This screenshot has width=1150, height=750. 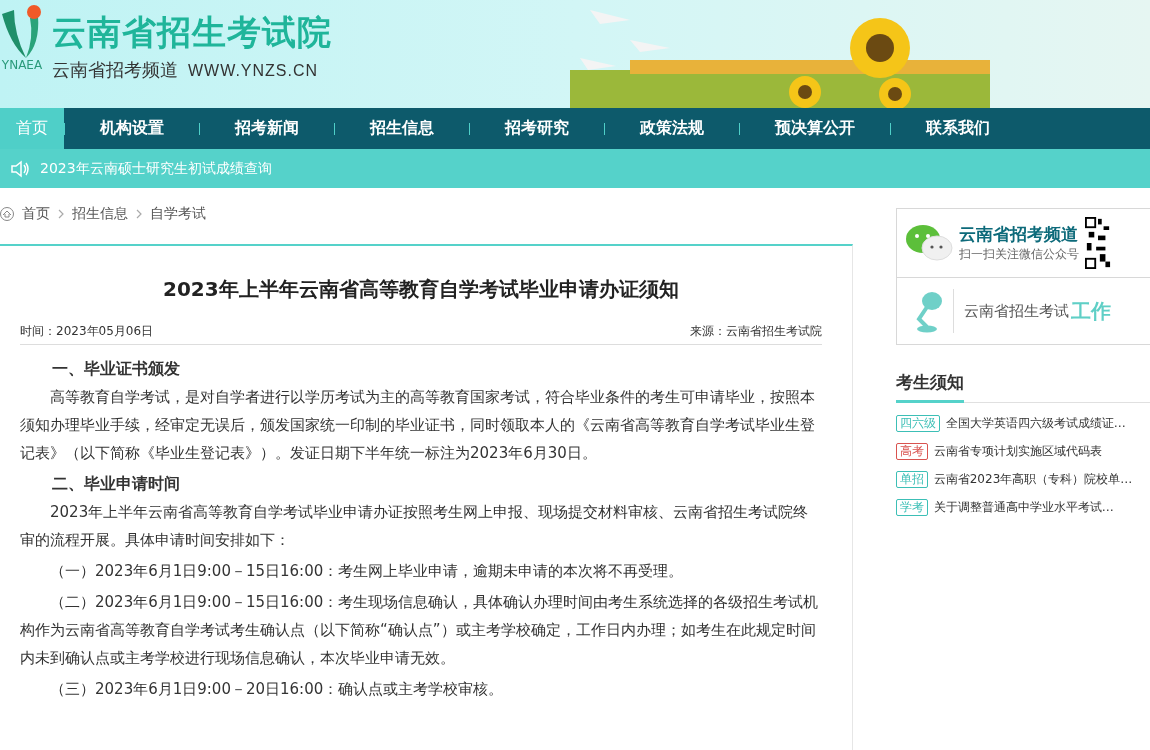 What do you see at coordinates (421, 289) in the screenshot?
I see `article-title: 2023年上半年云南省高等教育自学考试毕业申请办证须知` at bounding box center [421, 289].